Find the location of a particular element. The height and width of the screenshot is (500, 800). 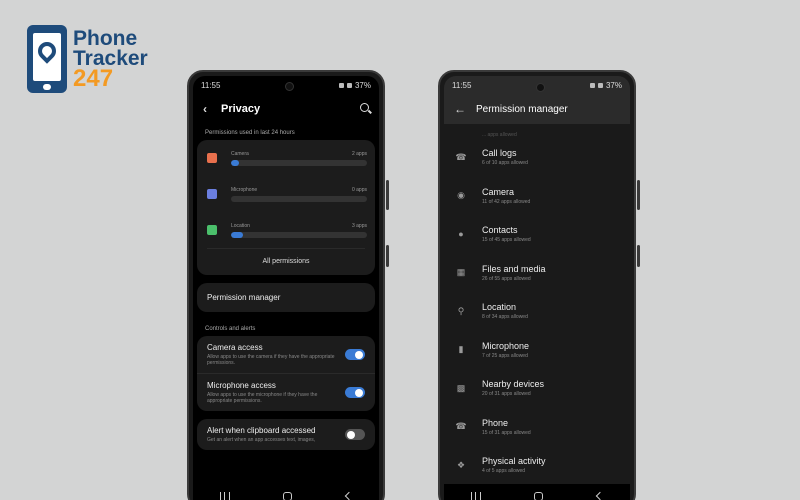

folder-icon: ▦ is located at coordinates (461, 272).